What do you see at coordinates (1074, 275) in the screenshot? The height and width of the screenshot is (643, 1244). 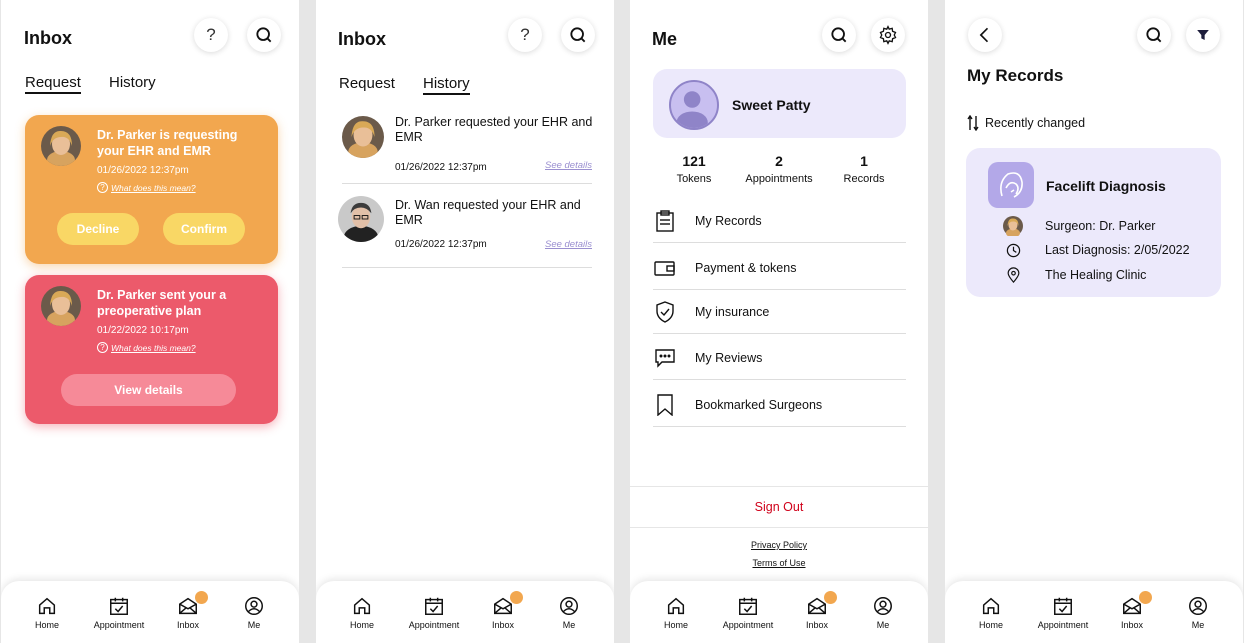 I see `record-clinic: The Healing Clinic` at bounding box center [1074, 275].